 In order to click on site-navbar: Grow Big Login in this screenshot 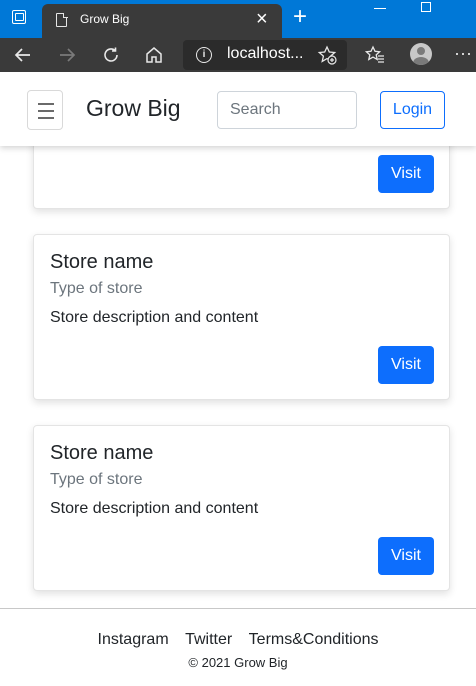, I will do `click(238, 109)`.